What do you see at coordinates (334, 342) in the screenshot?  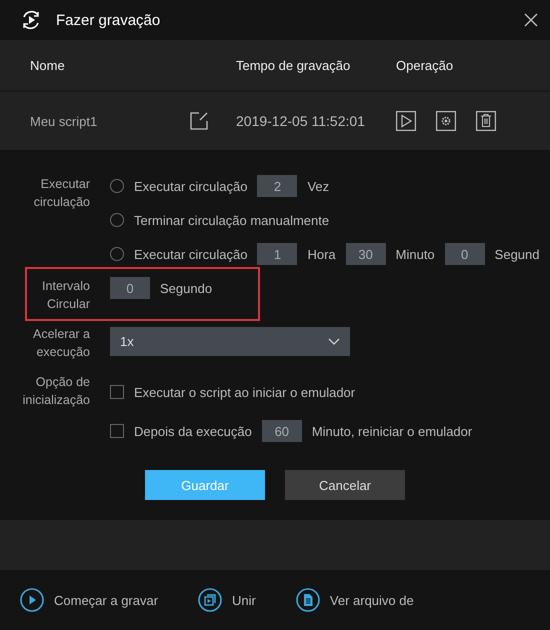 I see `chevron-down-icon` at bounding box center [334, 342].